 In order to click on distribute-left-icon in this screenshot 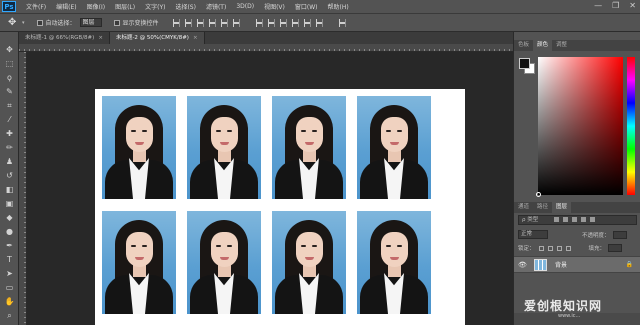, I will do `click(295, 22)`.